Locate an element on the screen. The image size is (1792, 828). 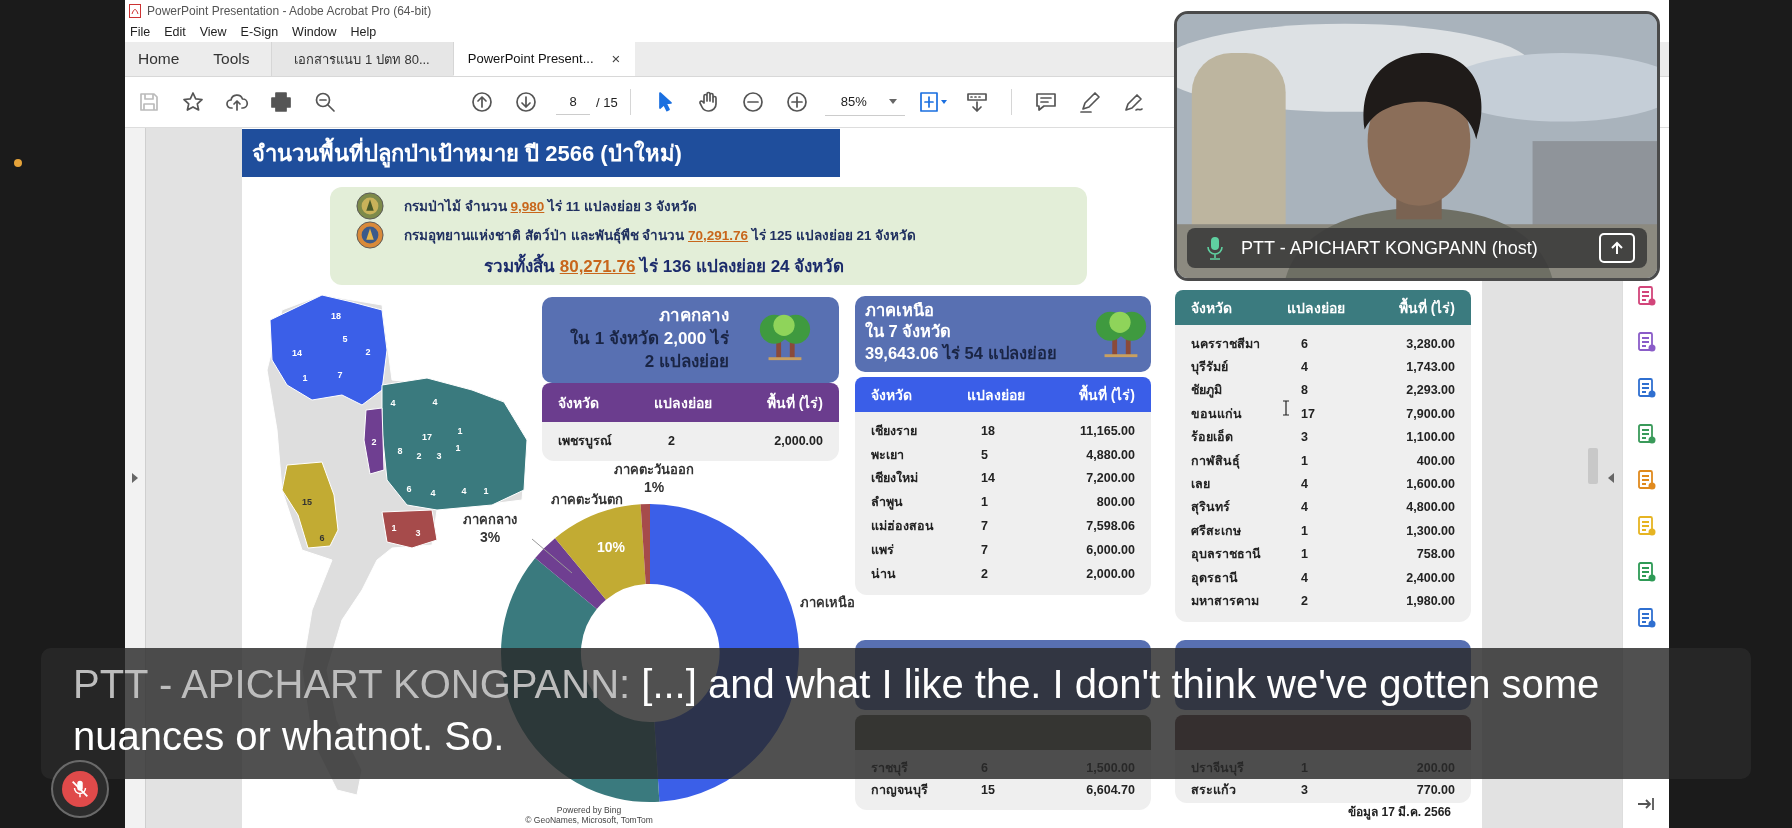
table-cell-text: กาฬสินธุ์ is located at coordinates (1215, 461).